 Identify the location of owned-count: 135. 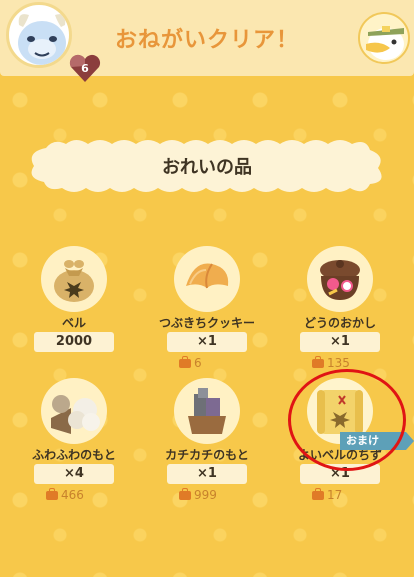
(347, 363).